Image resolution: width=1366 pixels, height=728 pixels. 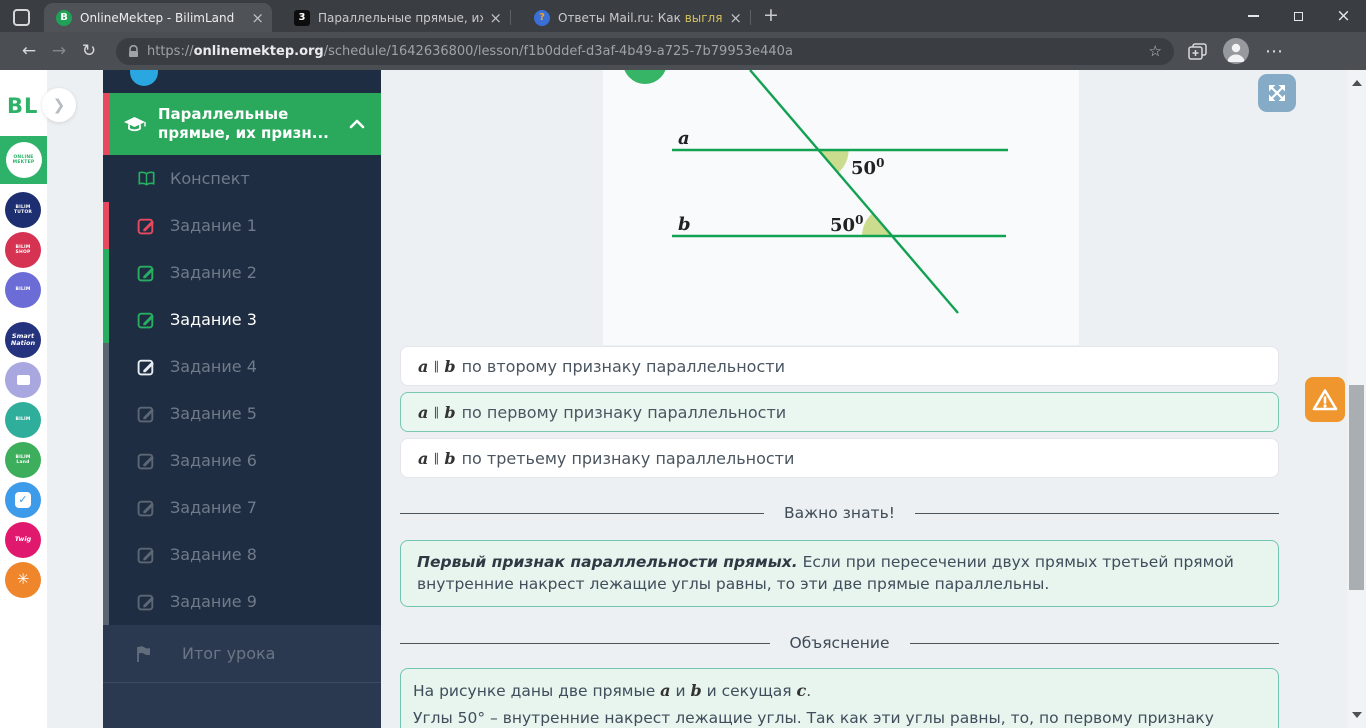 I want to click on sidebar-item-zadanie-1: Задание 1, so click(x=242, y=225).